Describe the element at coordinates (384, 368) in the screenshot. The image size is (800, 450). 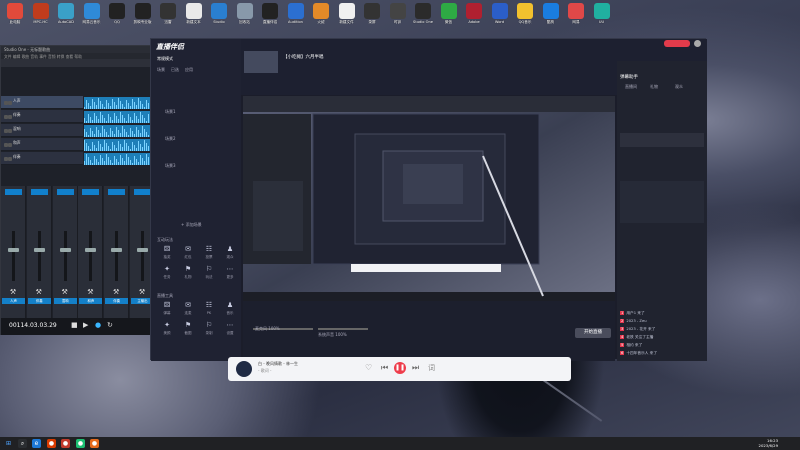
I see `prev-icon: ⏮` at that location.